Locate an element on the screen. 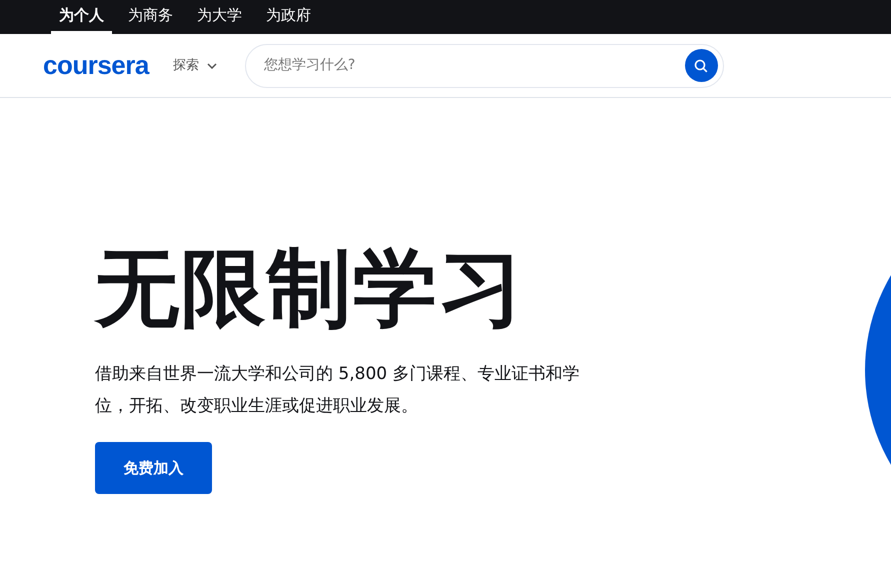  hero-description: 借助来自世界一流大学和公司的 5,800 多门课程、专业证书和学位，开拓、改变职业生涯或促进职业发展。 is located at coordinates (337, 390).